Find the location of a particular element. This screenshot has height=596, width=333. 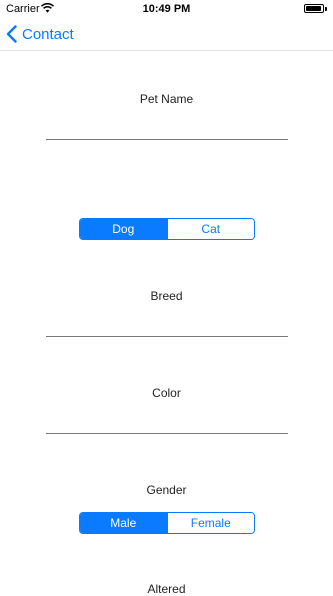

breed-underline is located at coordinates (167, 336).